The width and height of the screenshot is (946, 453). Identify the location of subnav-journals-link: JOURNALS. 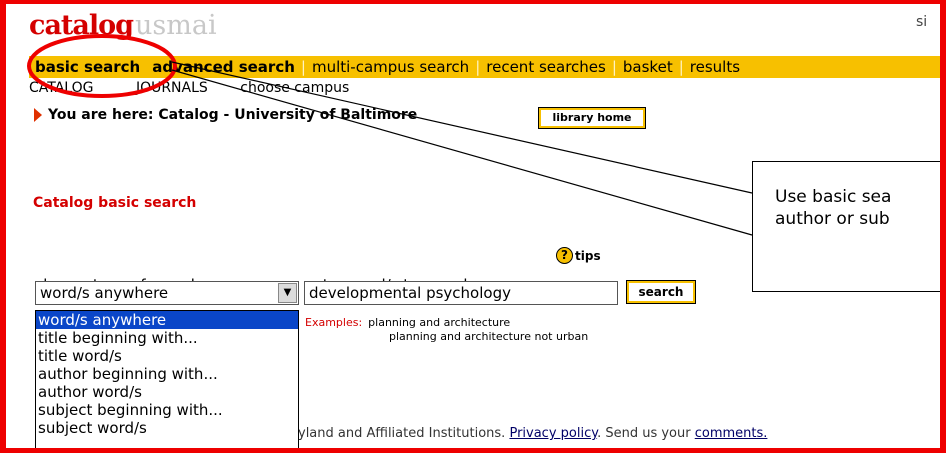
(172, 88).